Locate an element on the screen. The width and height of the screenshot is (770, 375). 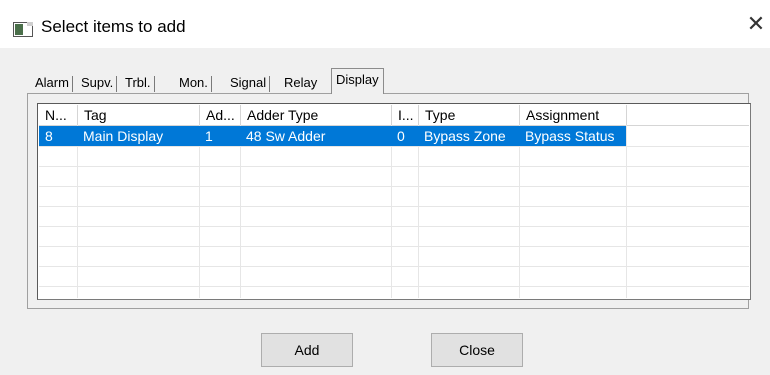
tab-trbl: Trbl. is located at coordinates (138, 83).